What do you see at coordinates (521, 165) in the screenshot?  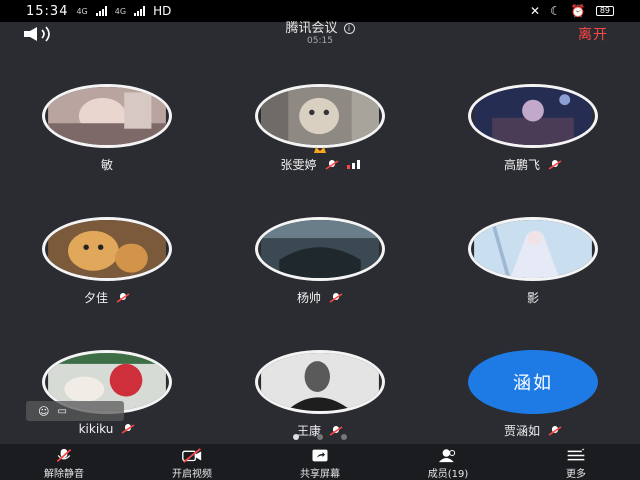 I see `participant-name: 高鹏飞` at bounding box center [521, 165].